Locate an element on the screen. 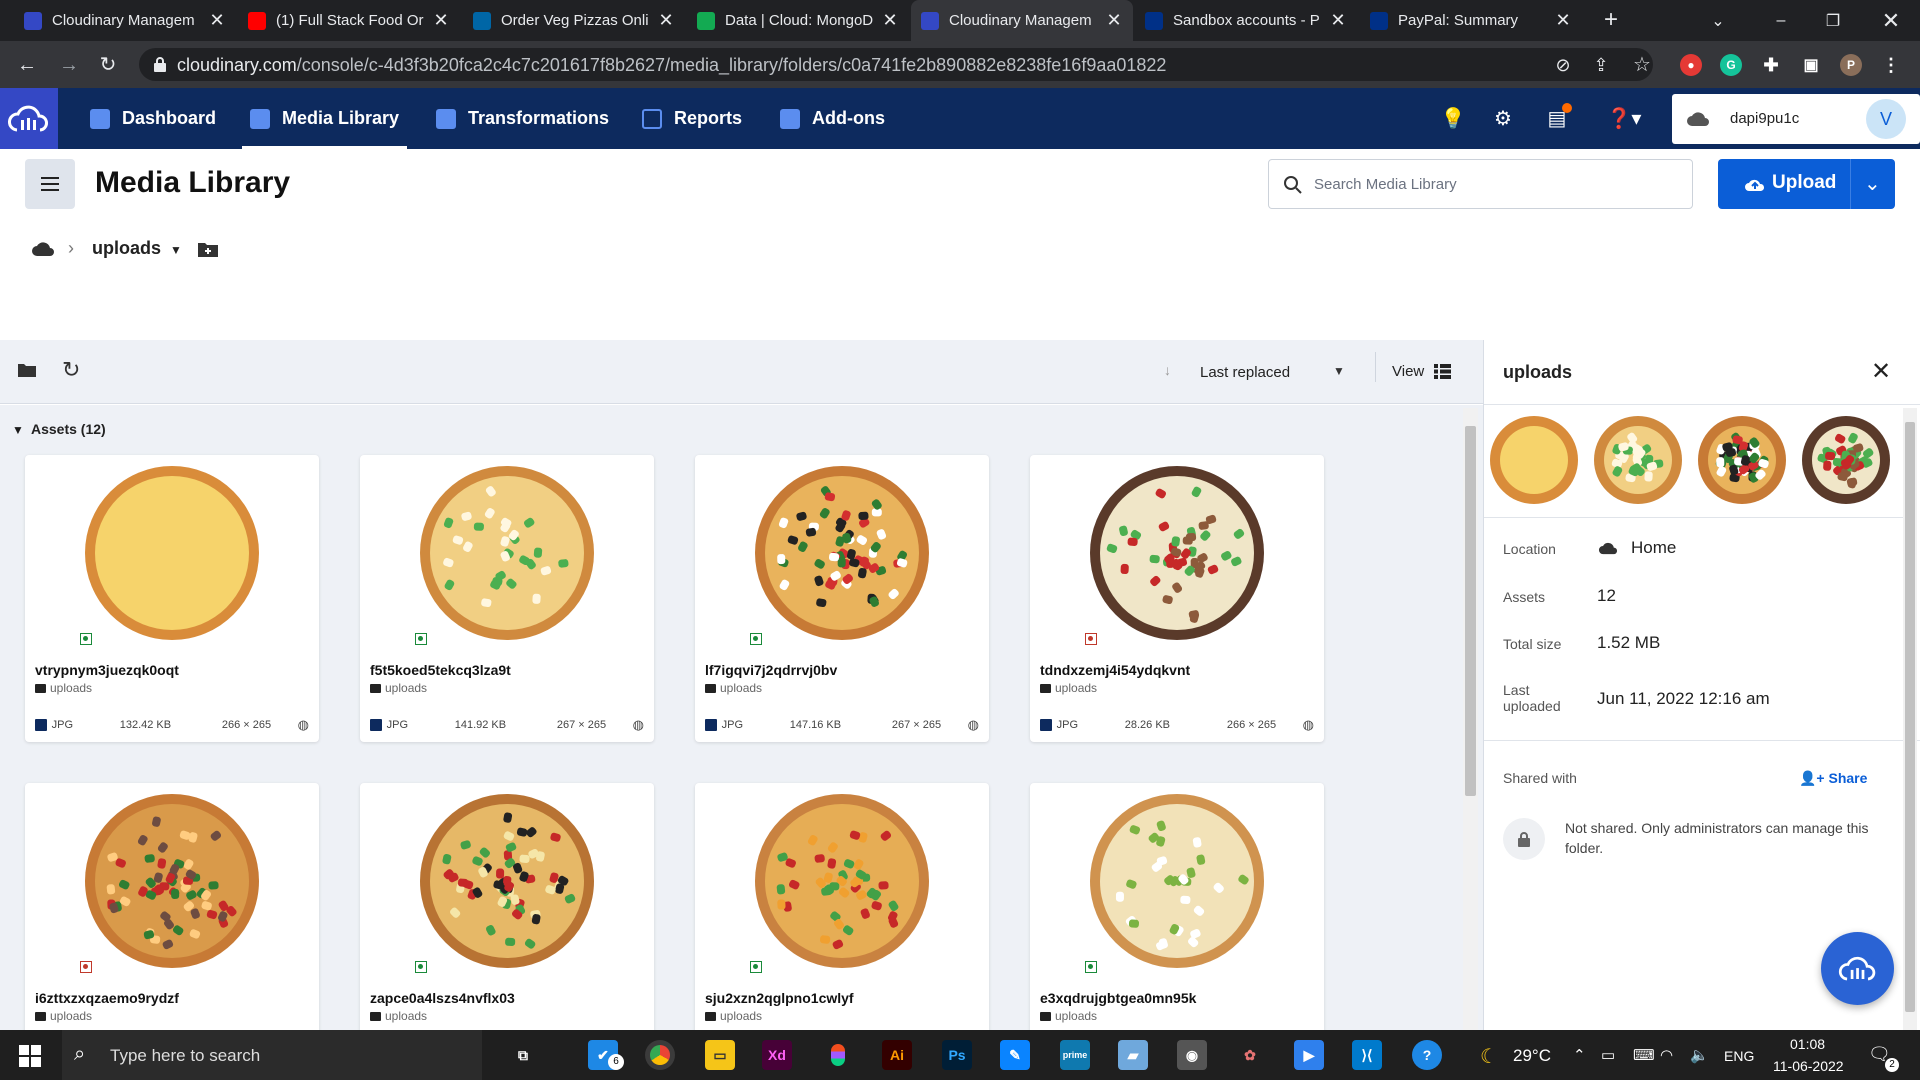 The width and height of the screenshot is (1920, 1080). eye-off-icon: ⊘ is located at coordinates (1563, 65).